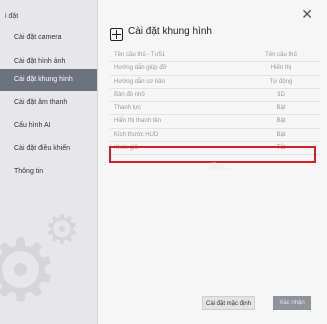 The image size is (327, 324). Describe the element at coordinates (215, 122) in the screenshot. I see `setting-row-name-bar: Hiển thị thanh tên Bật` at that location.